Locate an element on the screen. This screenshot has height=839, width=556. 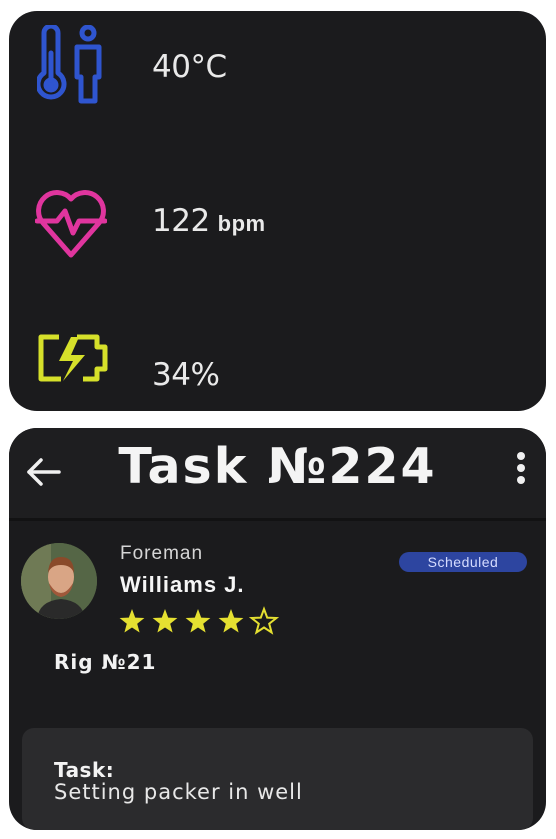
avatar-image is located at coordinates (59, 581).